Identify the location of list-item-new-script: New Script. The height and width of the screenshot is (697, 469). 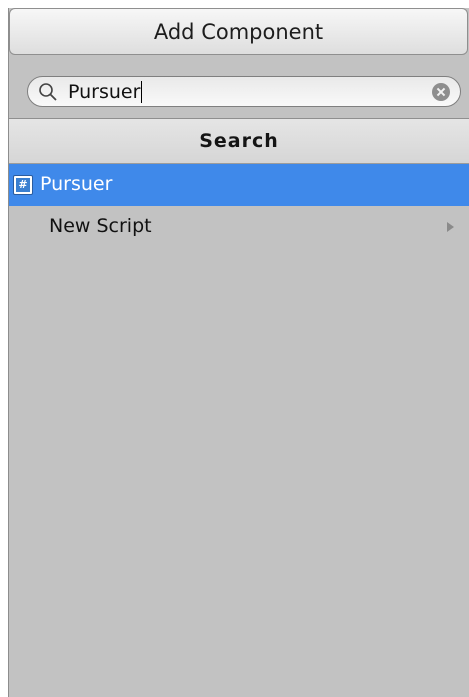
(239, 227).